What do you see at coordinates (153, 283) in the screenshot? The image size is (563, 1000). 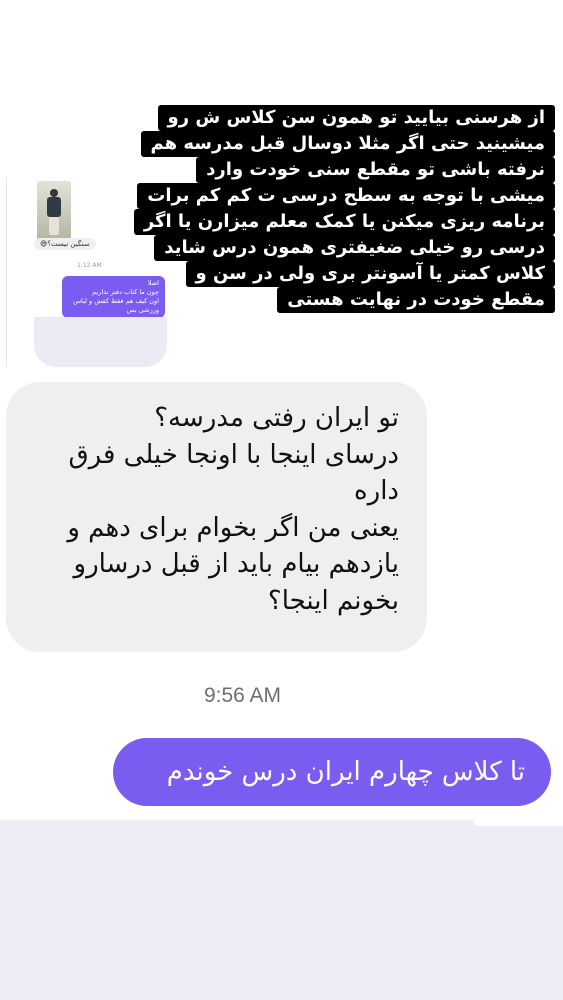 I see `embedded-outgoing-line: اصلا` at bounding box center [153, 283].